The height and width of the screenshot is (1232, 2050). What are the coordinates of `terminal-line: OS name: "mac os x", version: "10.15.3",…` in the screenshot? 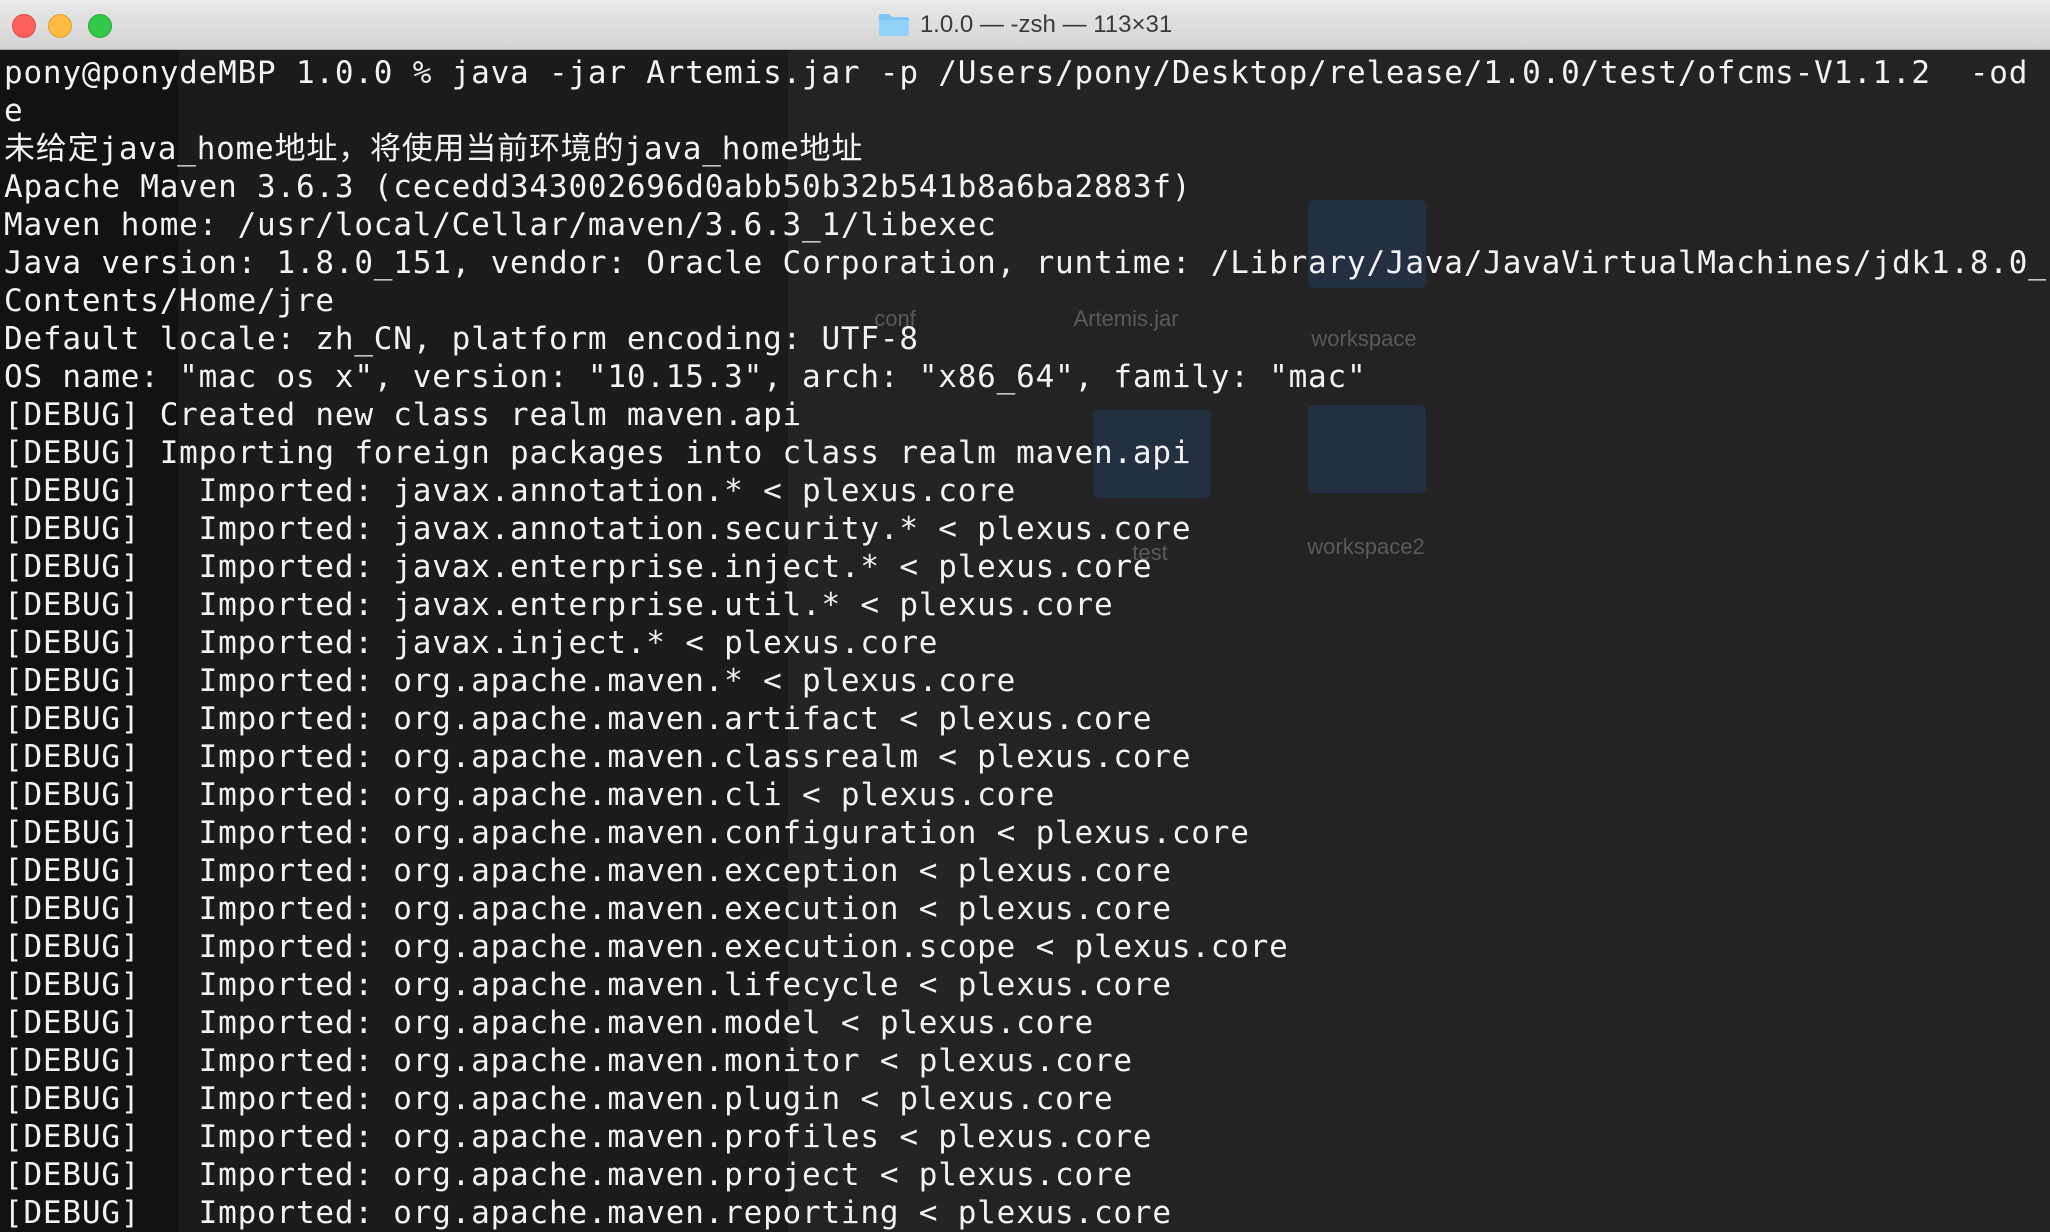 It's located at (685, 377).